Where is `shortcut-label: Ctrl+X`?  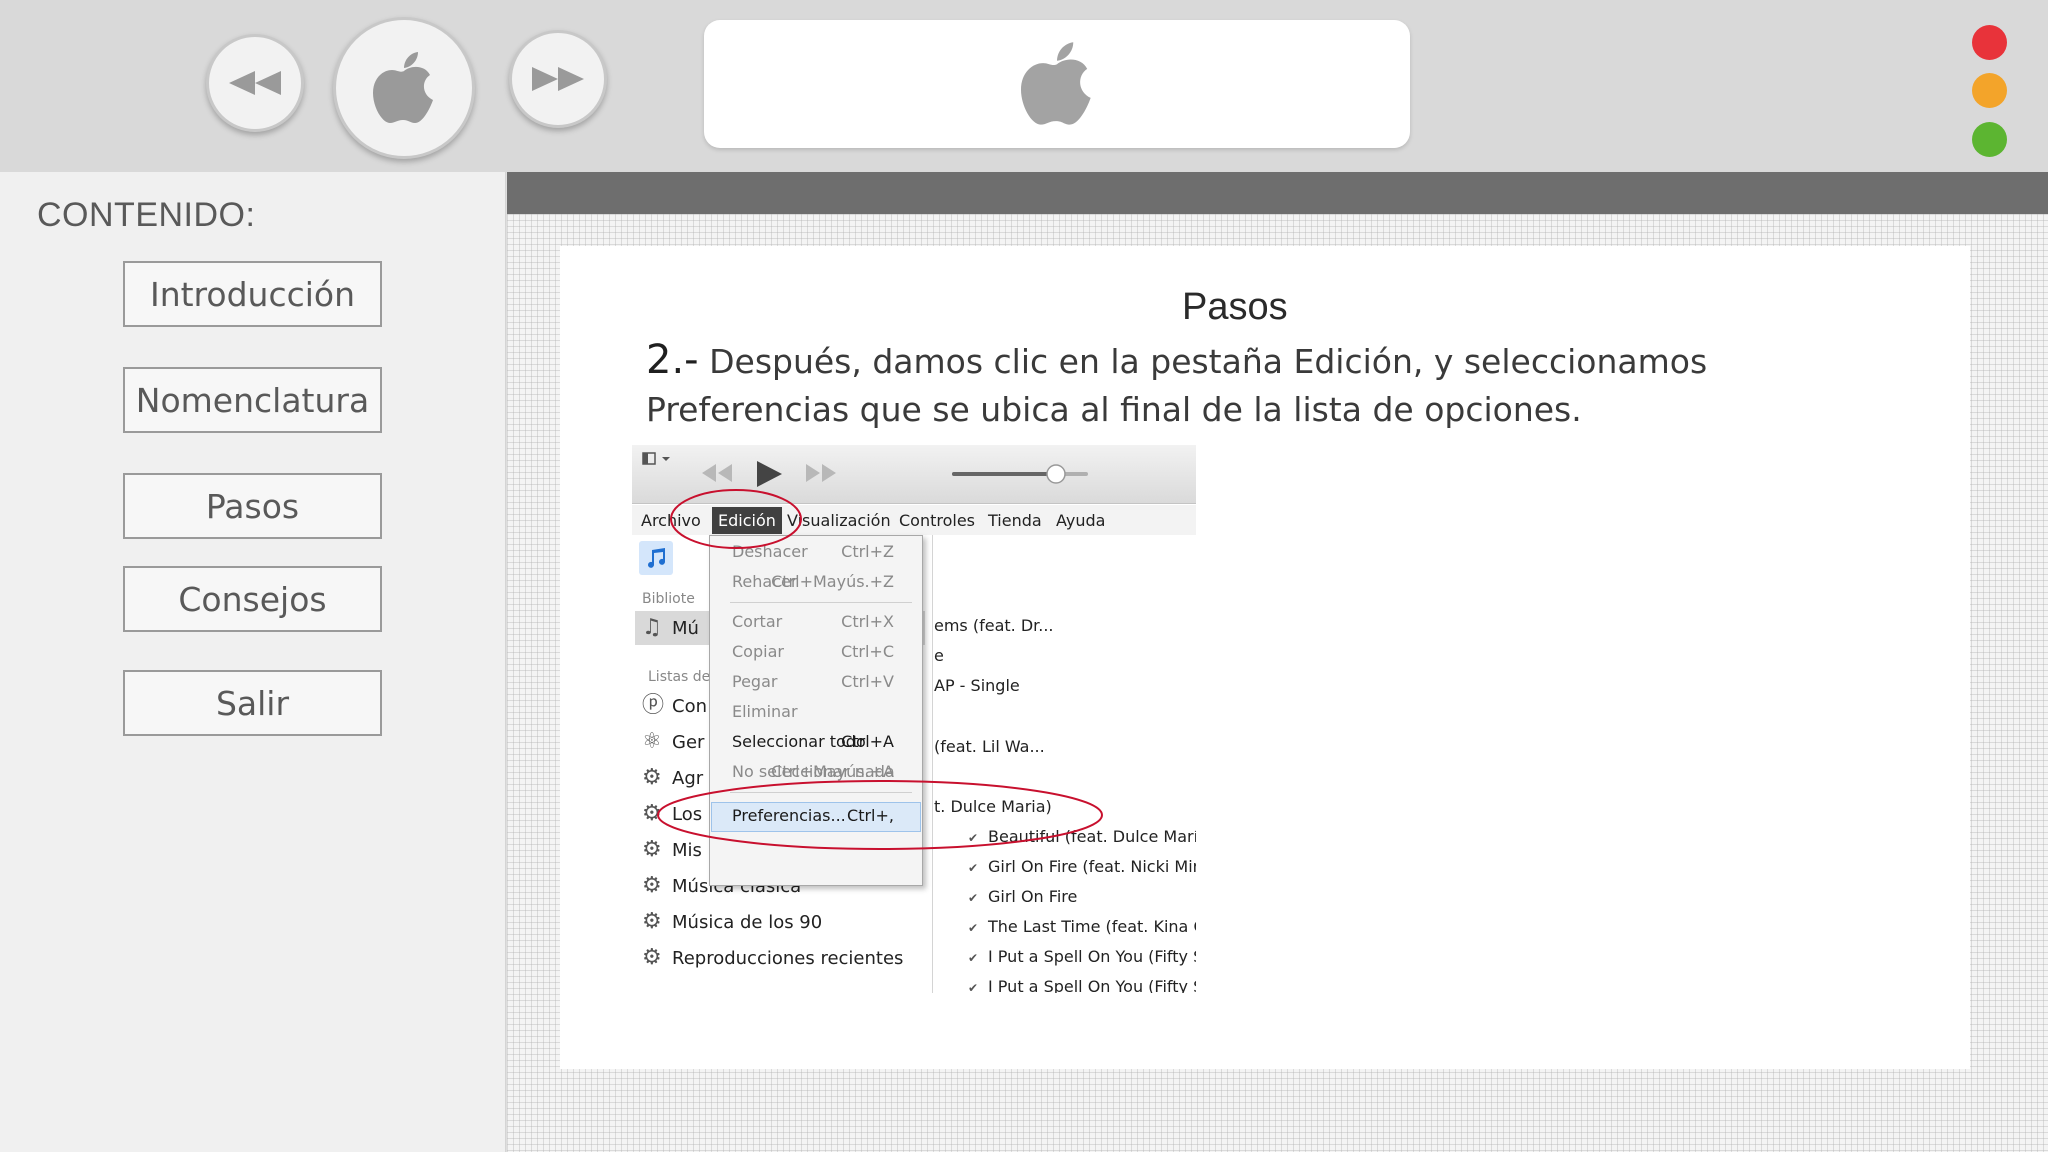
shortcut-label: Ctrl+X is located at coordinates (867, 621).